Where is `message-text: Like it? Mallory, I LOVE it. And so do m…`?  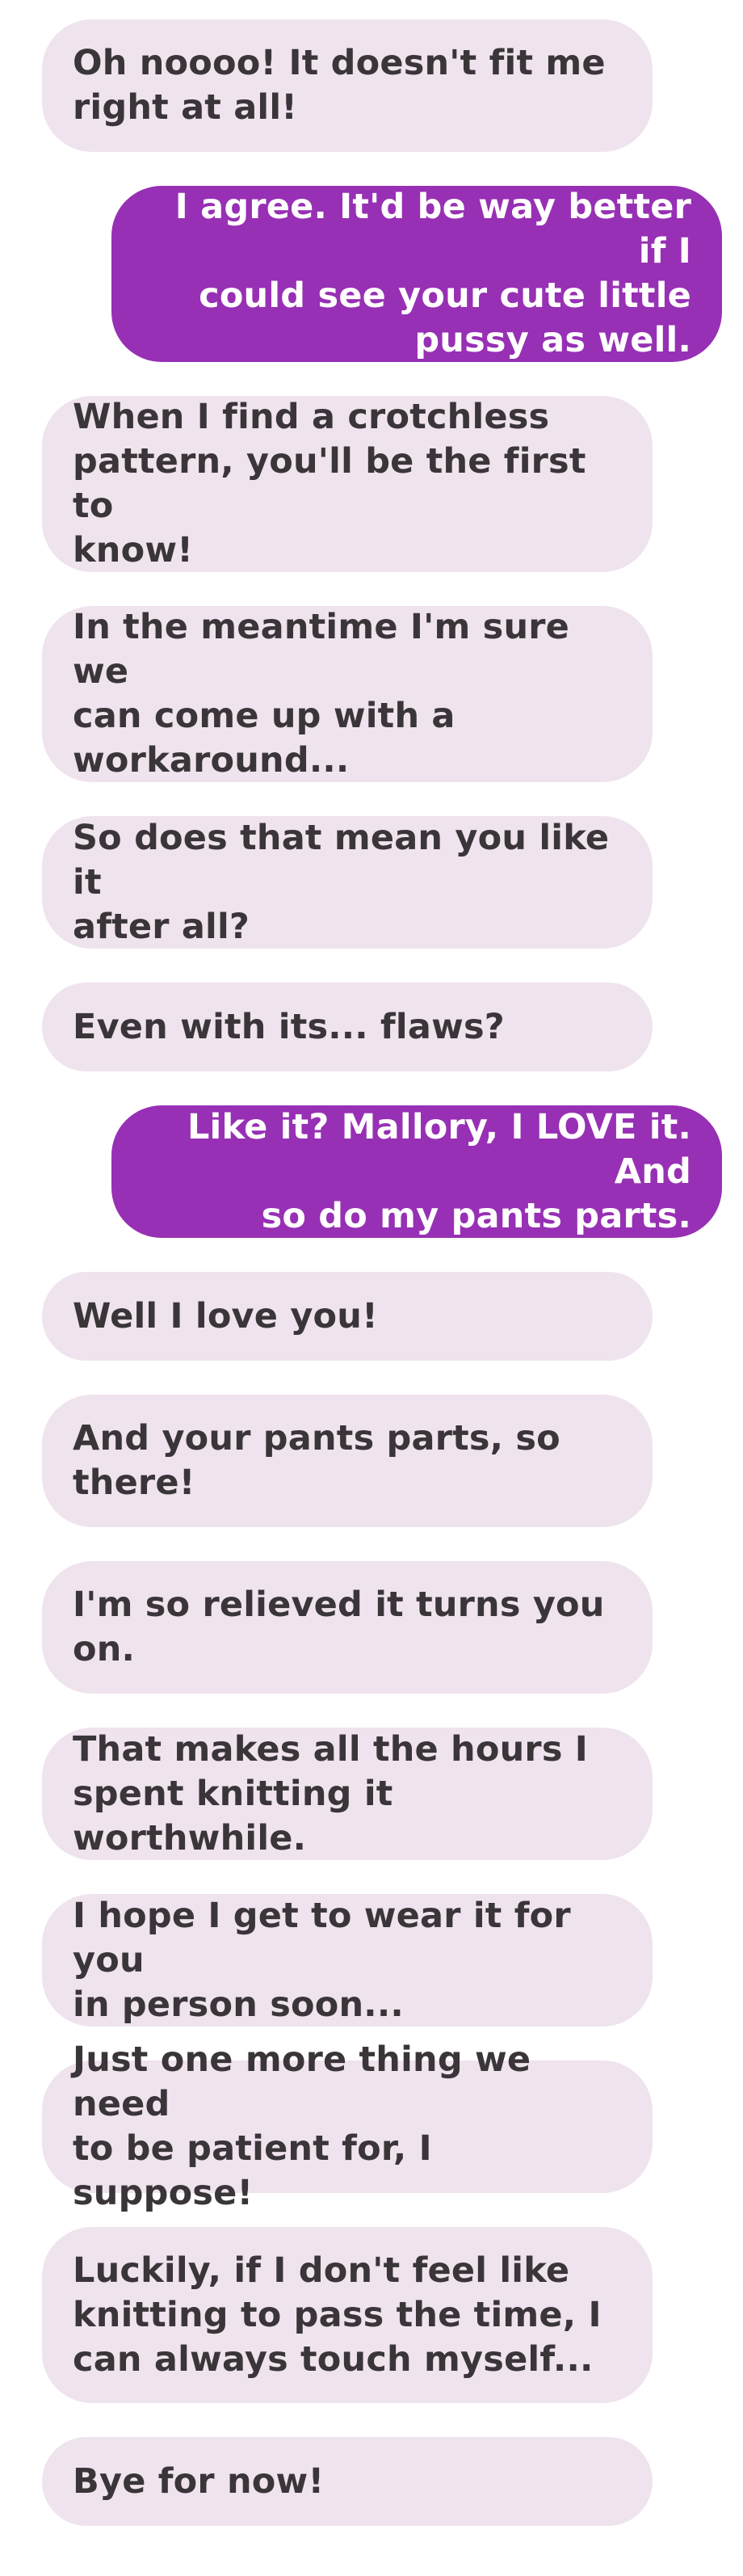 message-text: Like it? Mallory, I LOVE it. And so do m… is located at coordinates (439, 1171).